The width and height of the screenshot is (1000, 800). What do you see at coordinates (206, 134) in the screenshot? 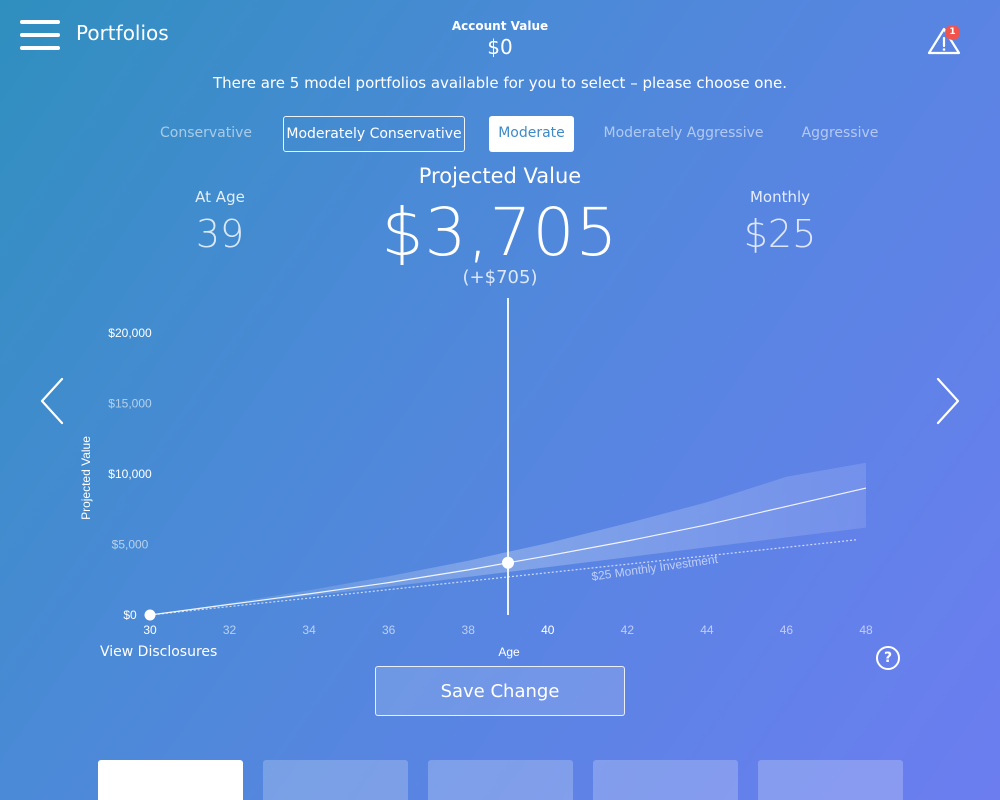
I see `tab-conservative: Conservative` at bounding box center [206, 134].